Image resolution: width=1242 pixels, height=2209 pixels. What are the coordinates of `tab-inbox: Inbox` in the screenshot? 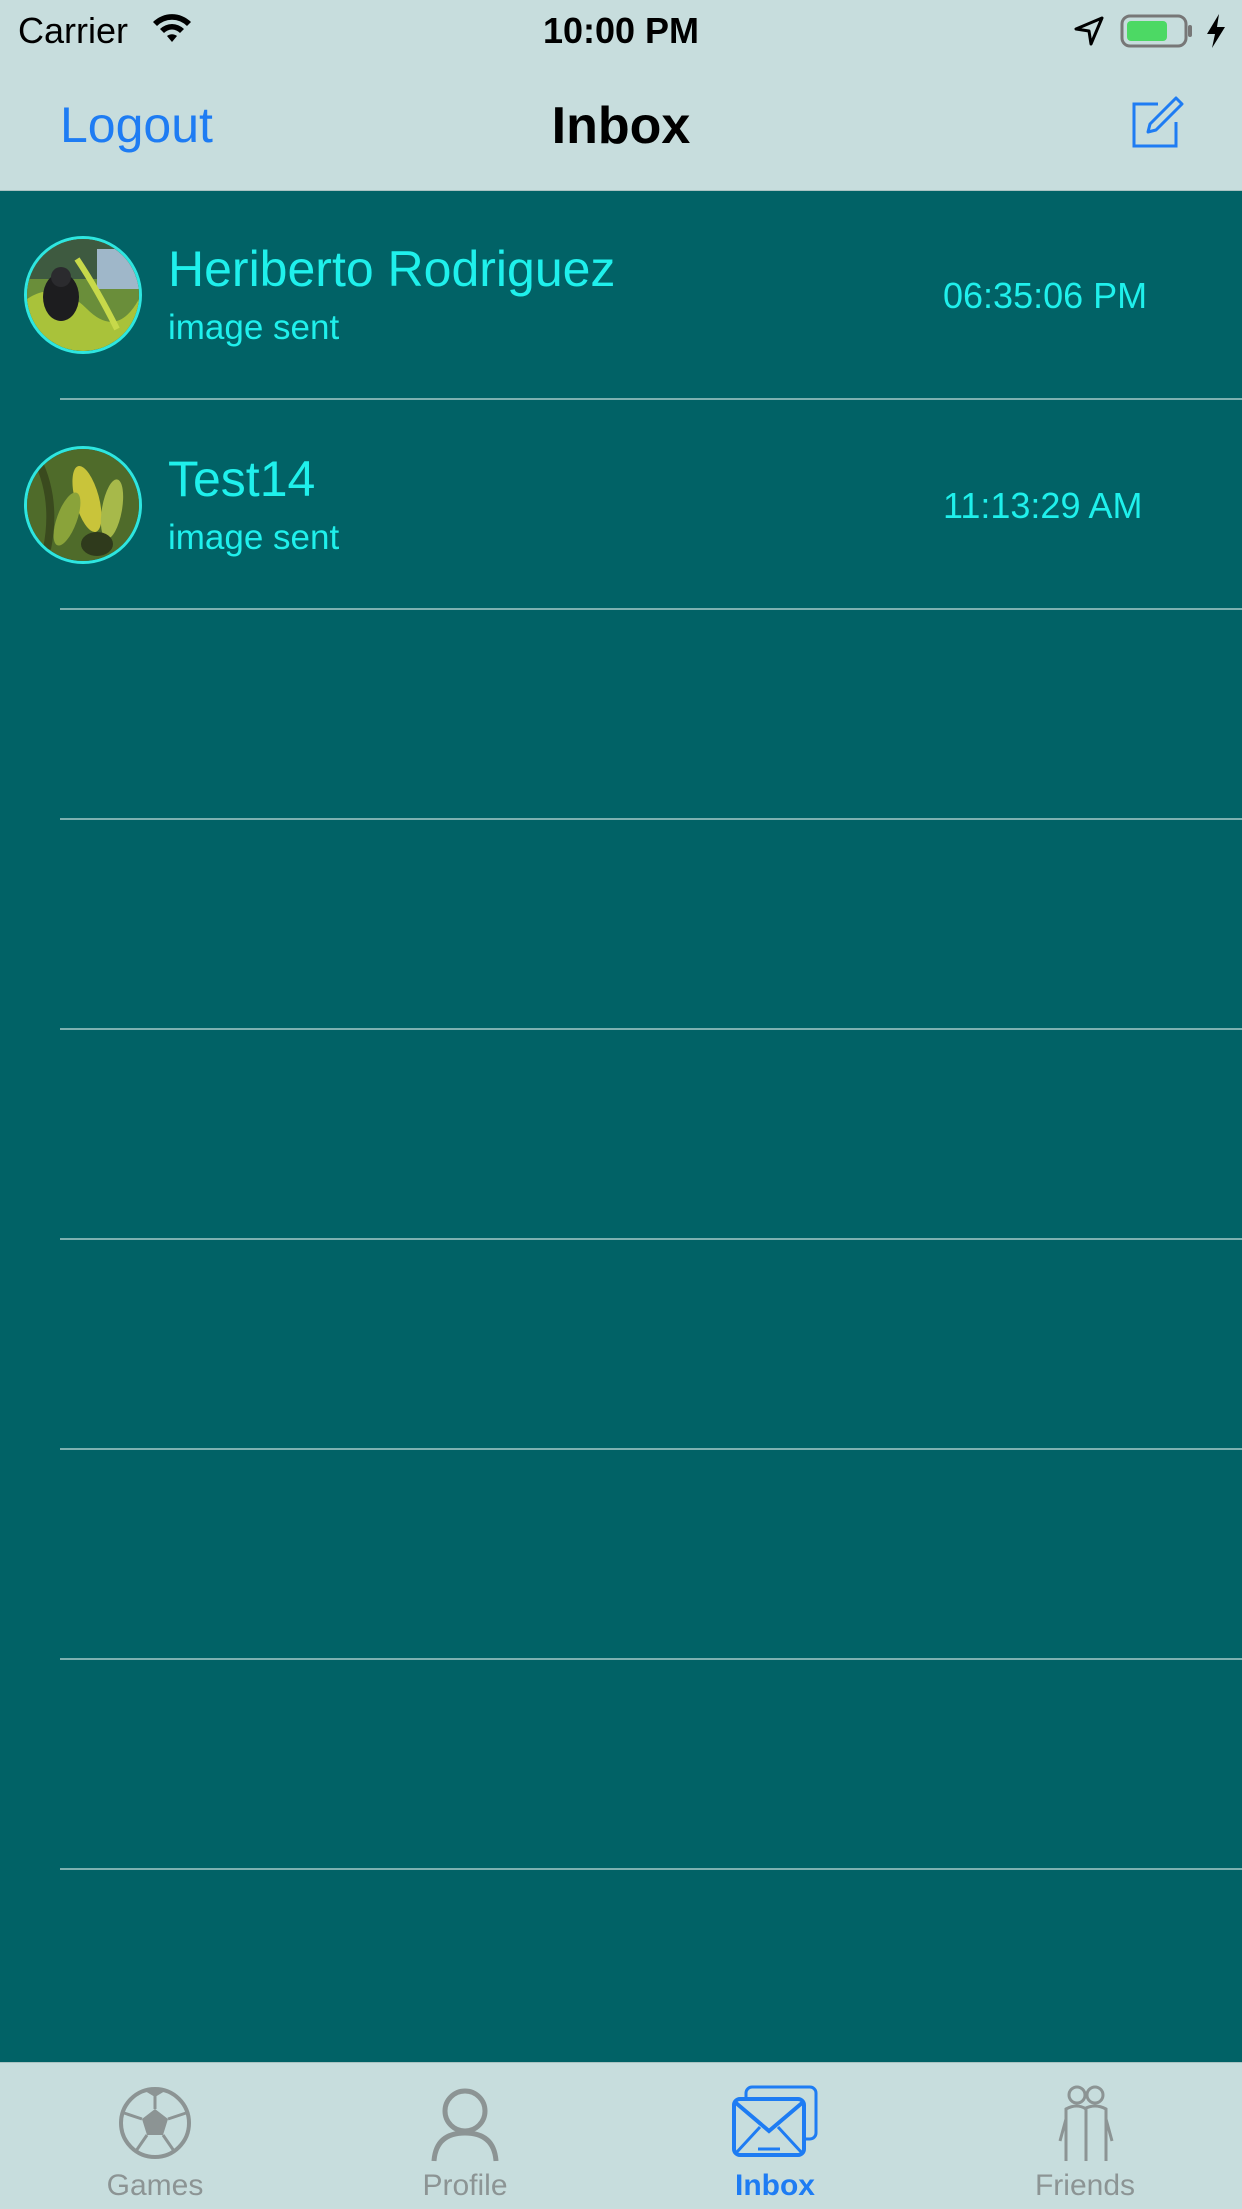 It's located at (775, 2136).